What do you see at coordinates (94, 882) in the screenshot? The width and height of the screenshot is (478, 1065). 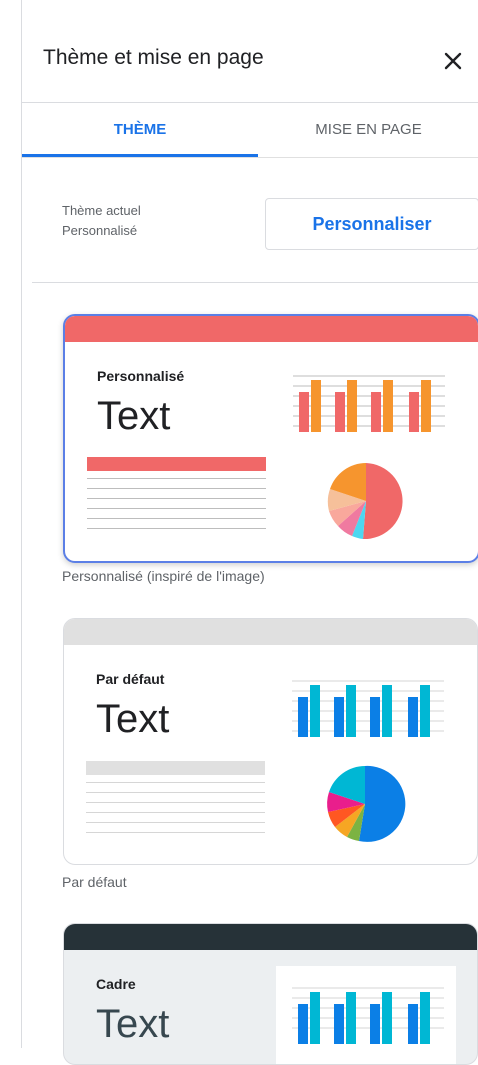 I see `theme-card-caption: Par défaut` at bounding box center [94, 882].